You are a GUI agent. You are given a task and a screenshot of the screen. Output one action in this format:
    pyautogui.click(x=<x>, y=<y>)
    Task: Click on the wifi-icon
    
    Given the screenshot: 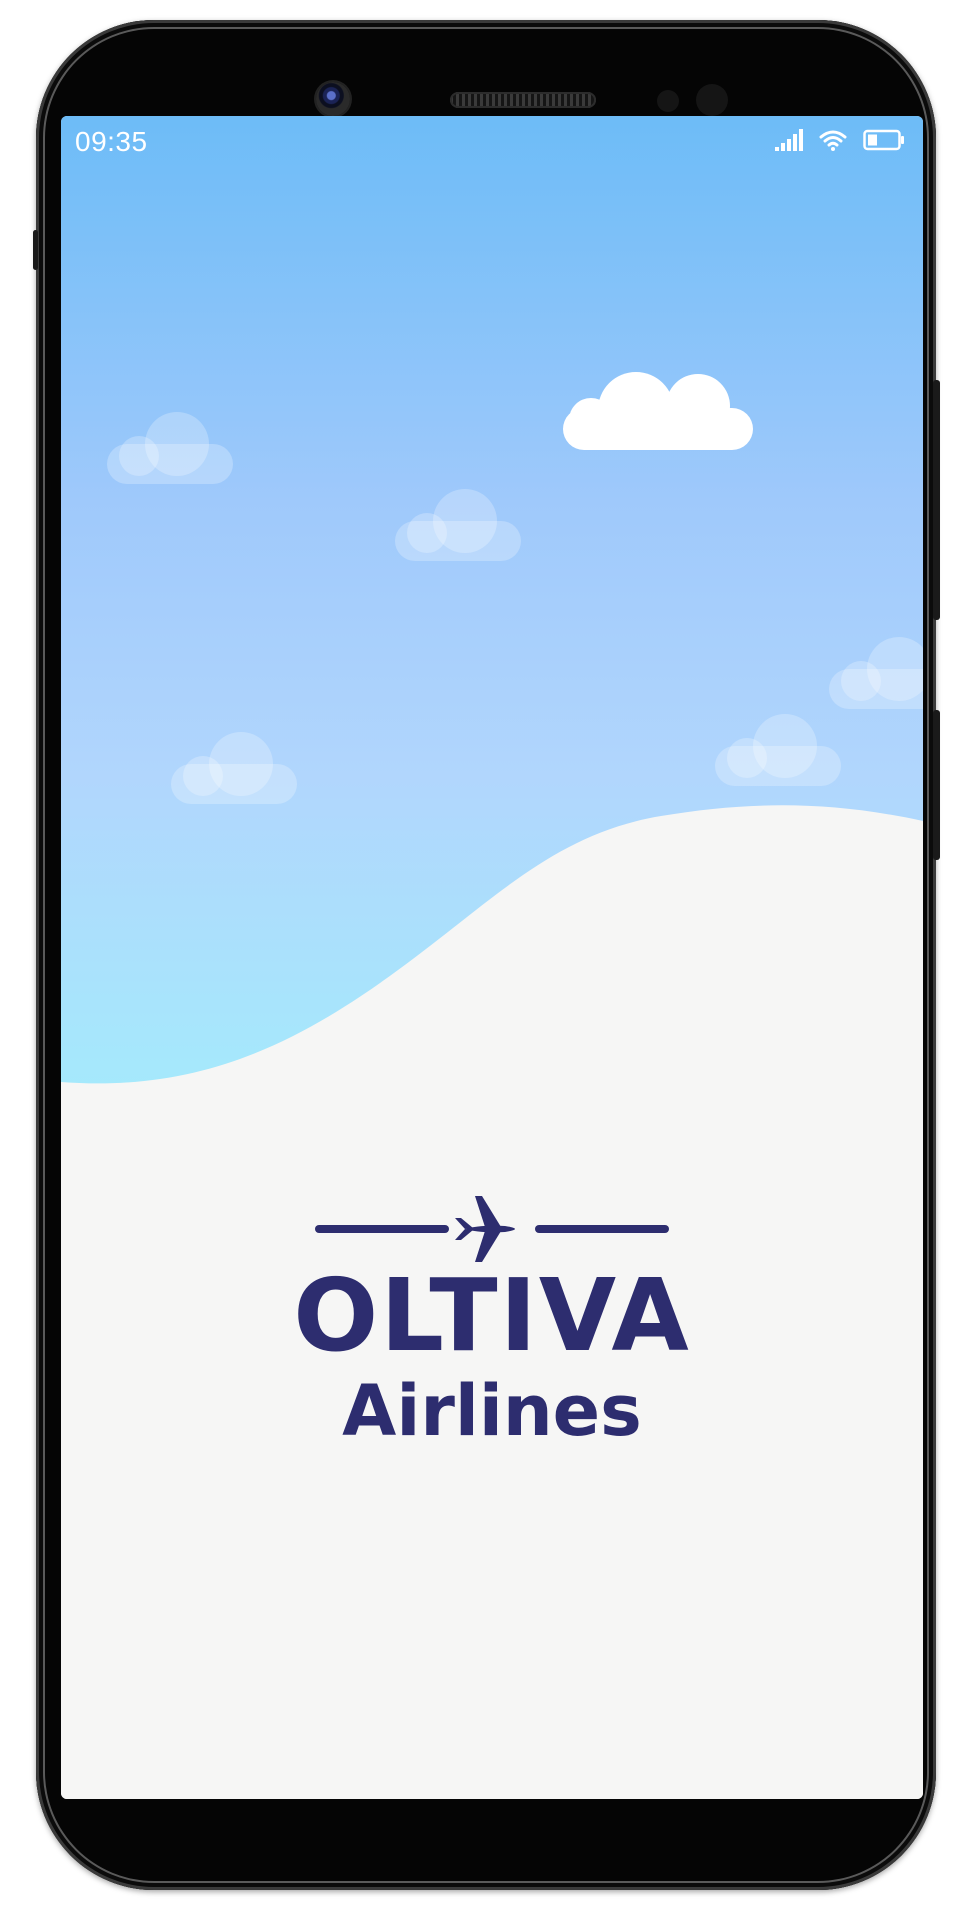 What is the action you would take?
    pyautogui.click(x=833, y=142)
    